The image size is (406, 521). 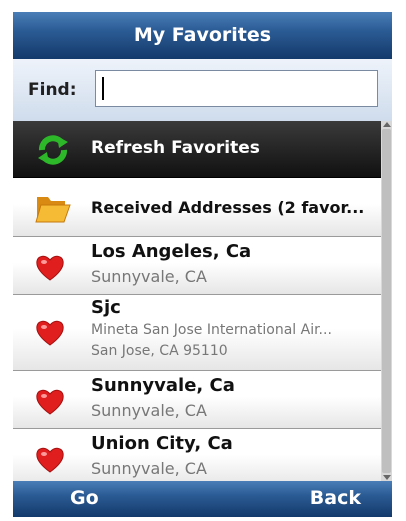 What do you see at coordinates (159, 351) in the screenshot?
I see `favorite-address: San Jose, CA 95110` at bounding box center [159, 351].